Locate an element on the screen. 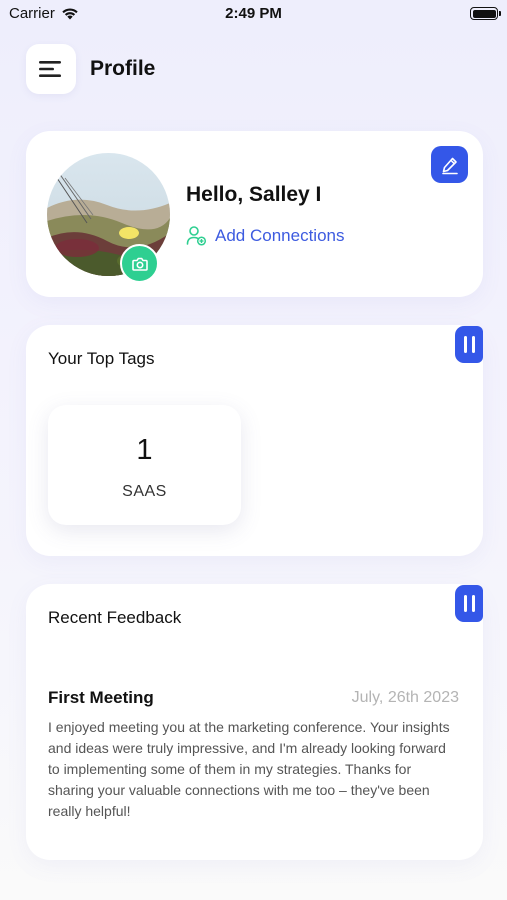 The width and height of the screenshot is (507, 900). top-tags-pause-button is located at coordinates (469, 344).